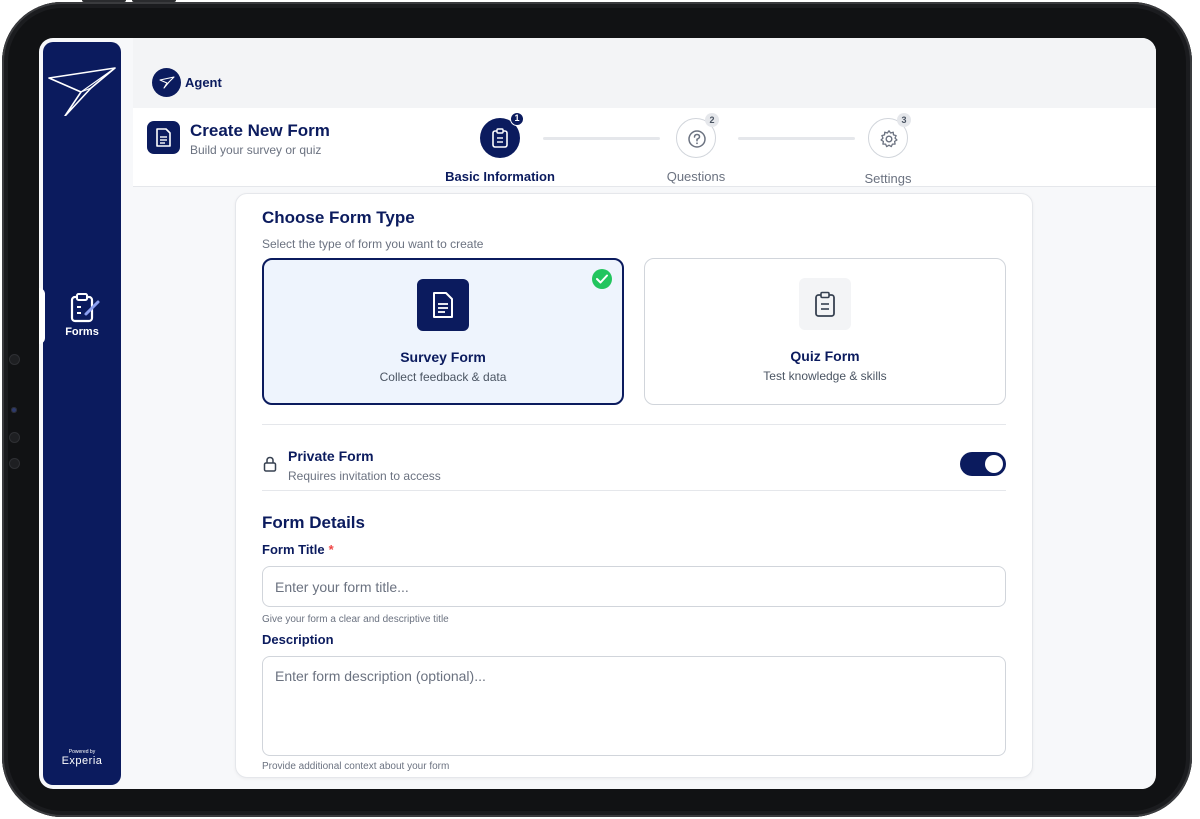 Image resolution: width=1200 pixels, height=819 pixels. What do you see at coordinates (602, 279) in the screenshot?
I see `selected-check-icon` at bounding box center [602, 279].